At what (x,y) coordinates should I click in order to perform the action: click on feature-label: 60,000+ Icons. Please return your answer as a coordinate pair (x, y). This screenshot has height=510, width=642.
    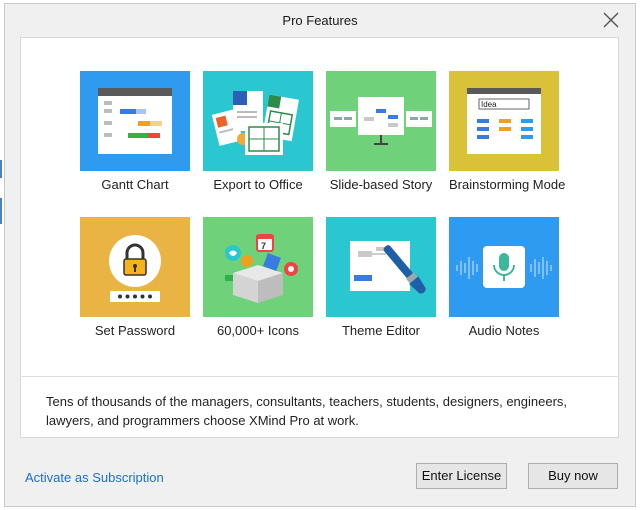
    Looking at the image, I should click on (258, 330).